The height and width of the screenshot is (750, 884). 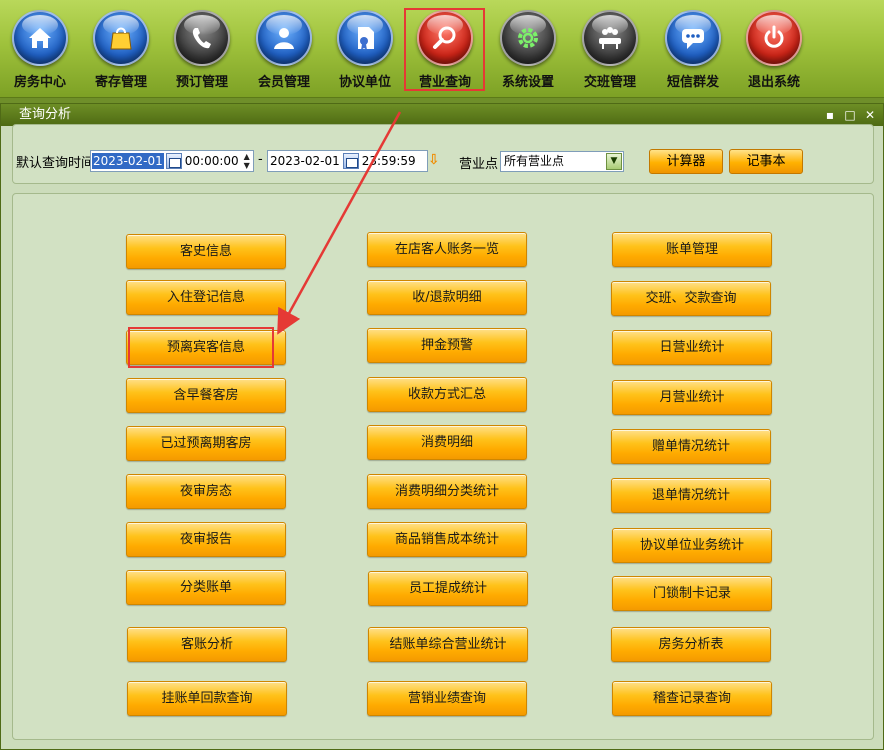 I want to click on night-audit-report-button: 夜审报告, so click(x=206, y=539).